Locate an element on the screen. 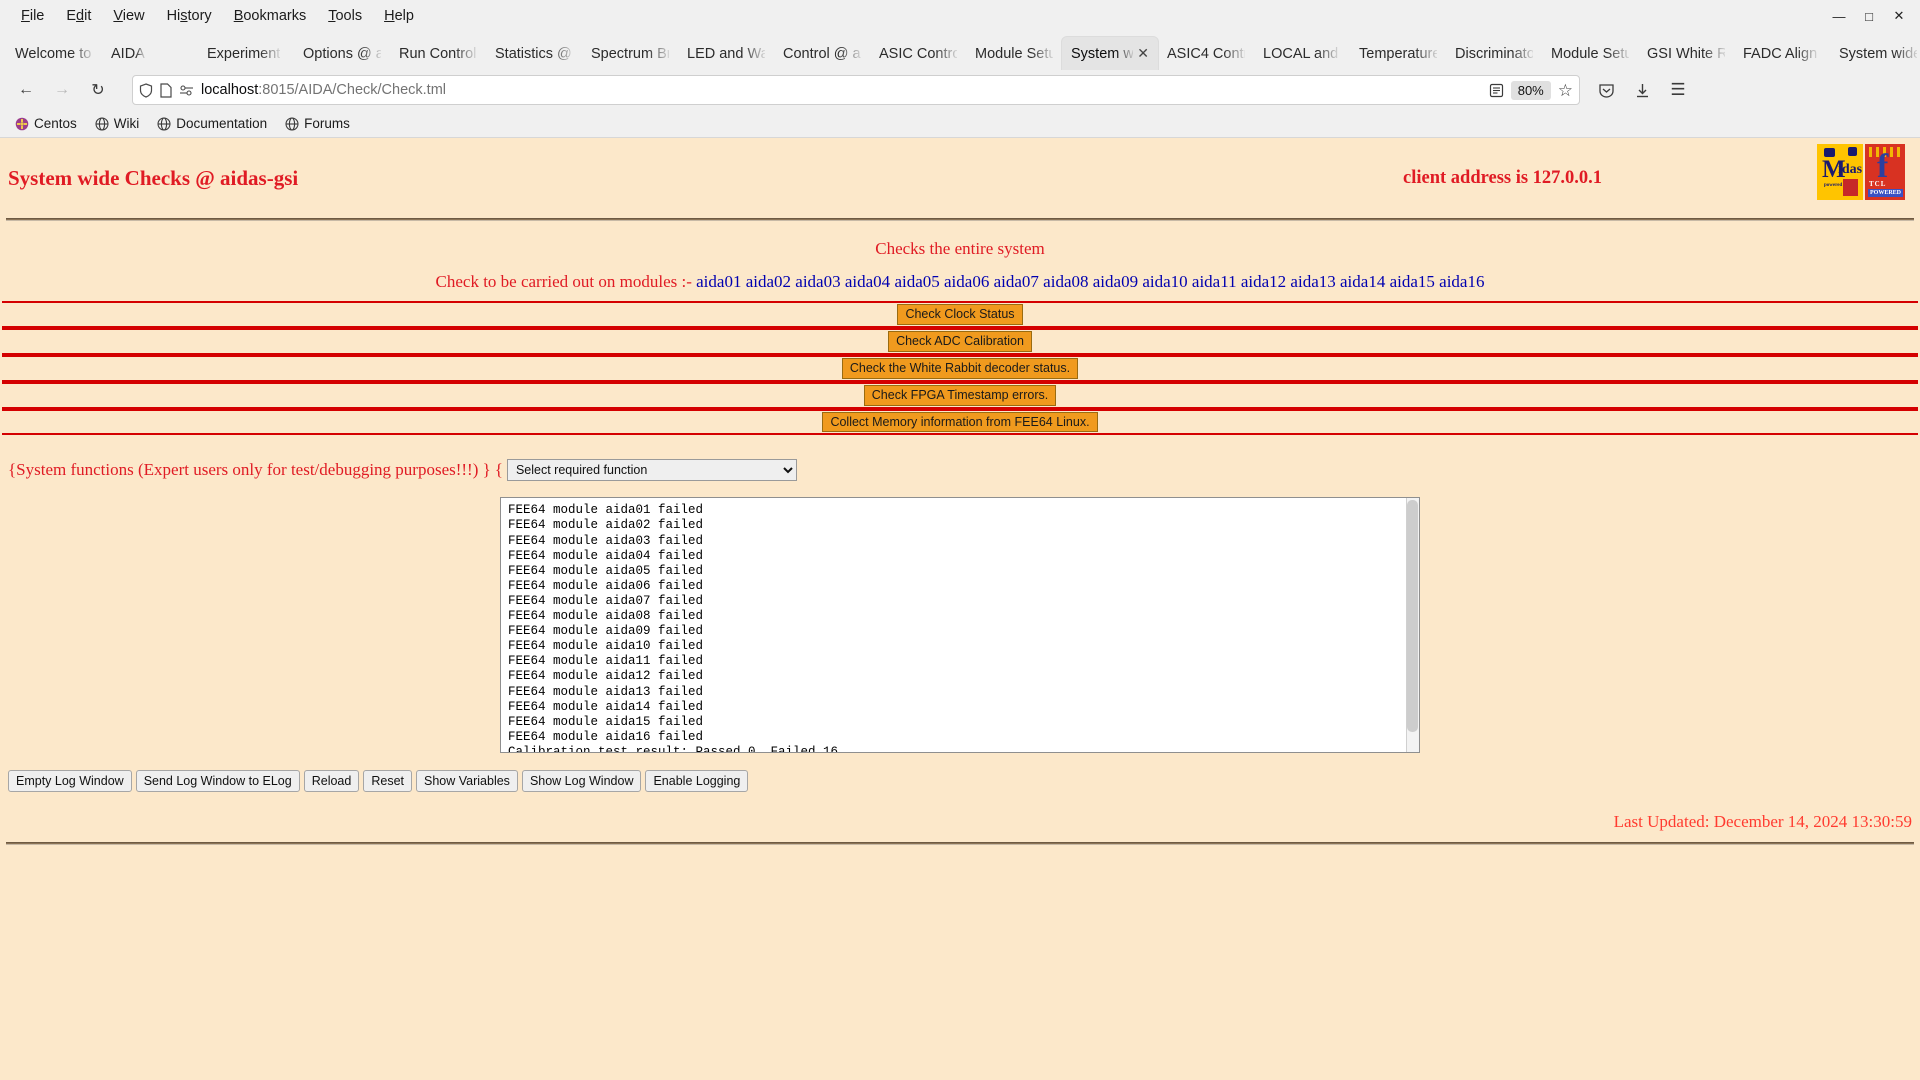  tab-temperature: Temperature is located at coordinates (1398, 53).